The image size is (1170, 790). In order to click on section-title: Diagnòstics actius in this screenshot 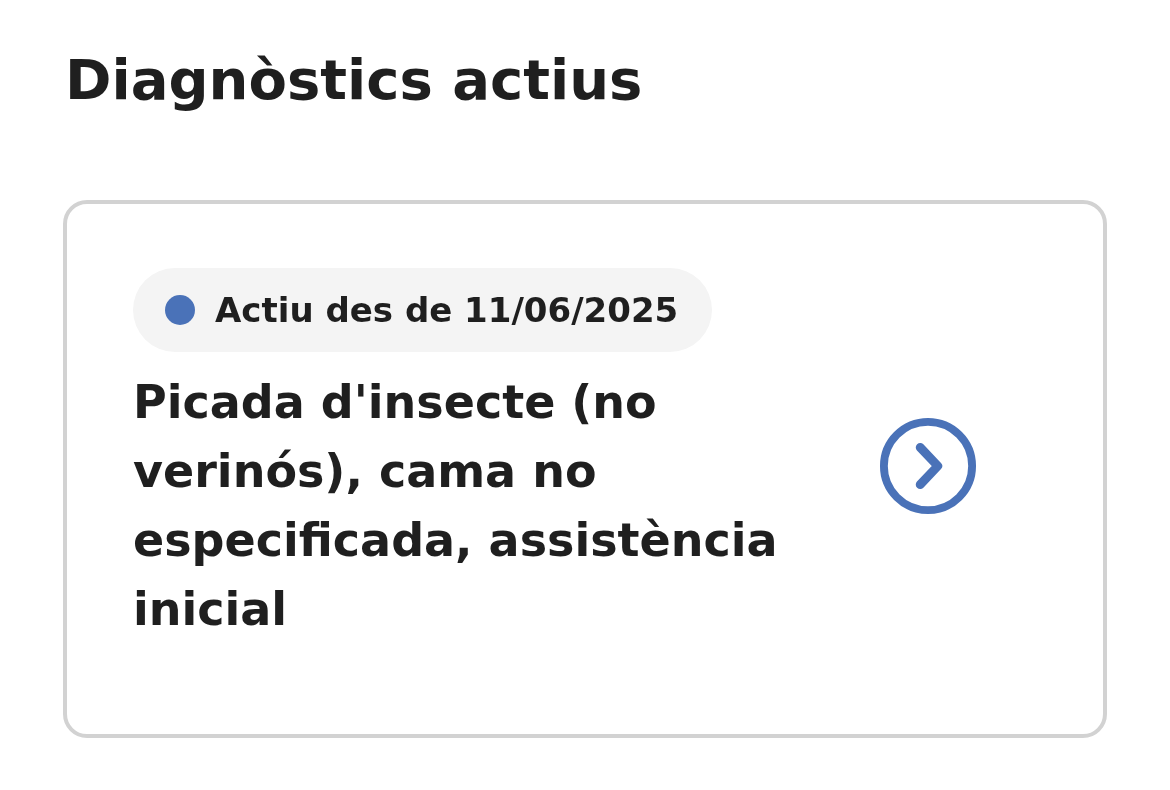, I will do `click(354, 80)`.